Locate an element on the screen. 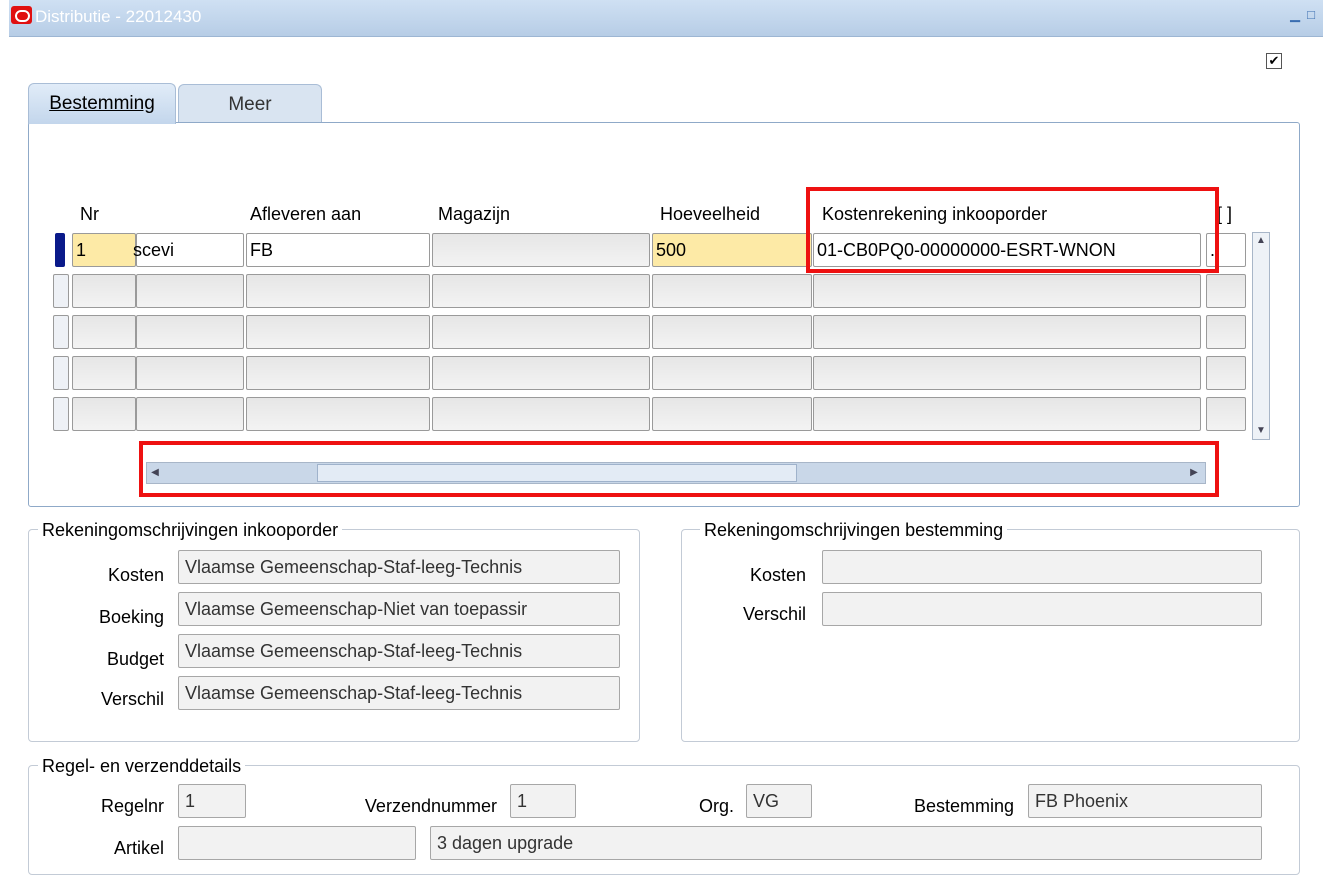 The width and height of the screenshot is (1323, 875). label-boeking: Boeking is located at coordinates (131, 617).